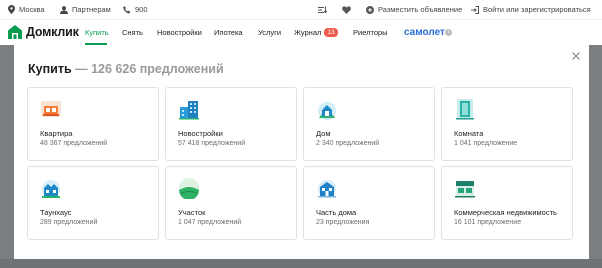 Image resolution: width=602 pixels, height=268 pixels. Describe the element at coordinates (336, 212) in the screenshot. I see `category-name: Часть дома` at that location.